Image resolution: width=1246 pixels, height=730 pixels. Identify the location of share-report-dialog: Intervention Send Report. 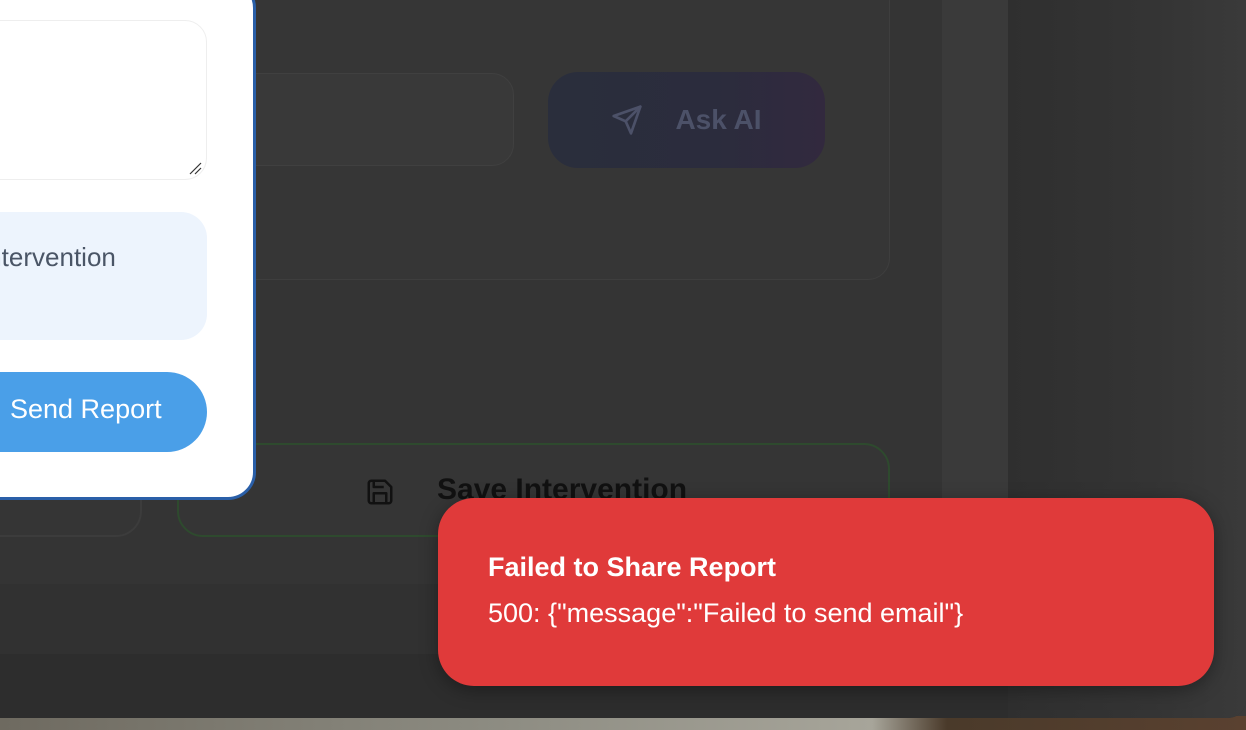
(128, 250).